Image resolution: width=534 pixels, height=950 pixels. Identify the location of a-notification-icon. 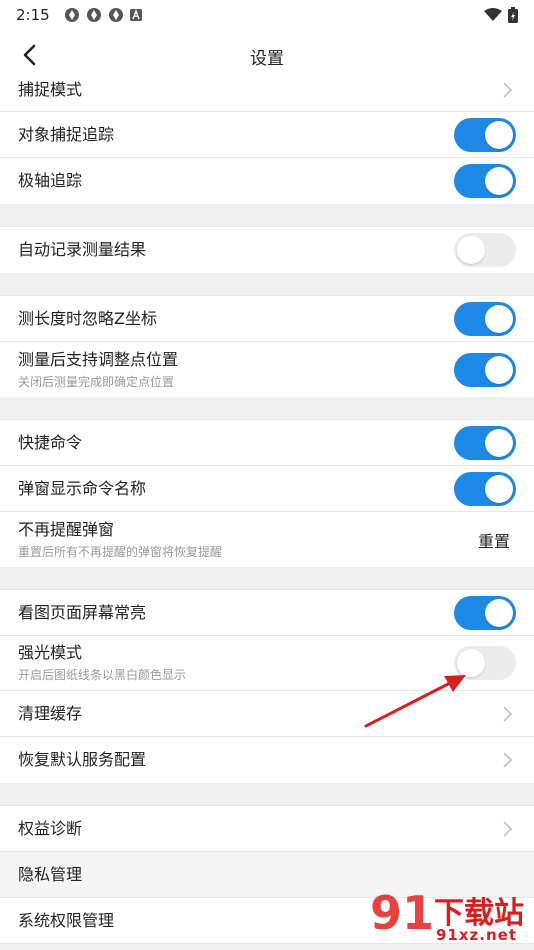
(135, 15).